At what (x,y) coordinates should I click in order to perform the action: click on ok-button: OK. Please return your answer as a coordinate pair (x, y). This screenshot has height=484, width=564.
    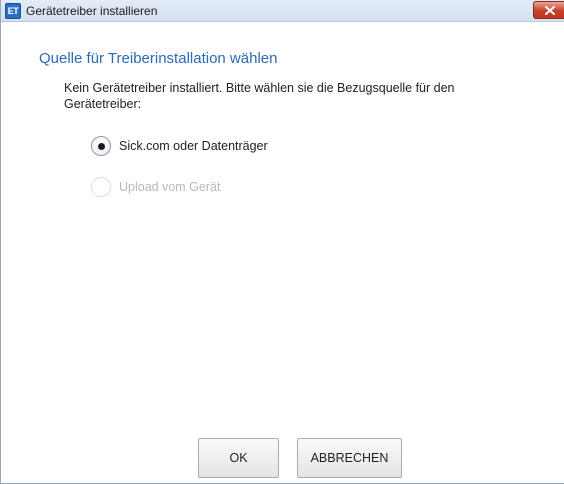
    Looking at the image, I should click on (238, 458).